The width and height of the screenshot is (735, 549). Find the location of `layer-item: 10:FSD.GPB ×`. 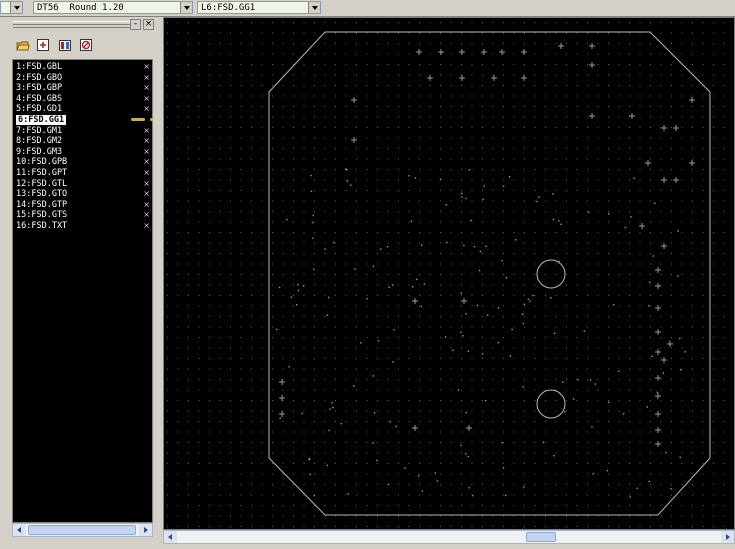

layer-item: 10:FSD.GPB × is located at coordinates (83, 162).